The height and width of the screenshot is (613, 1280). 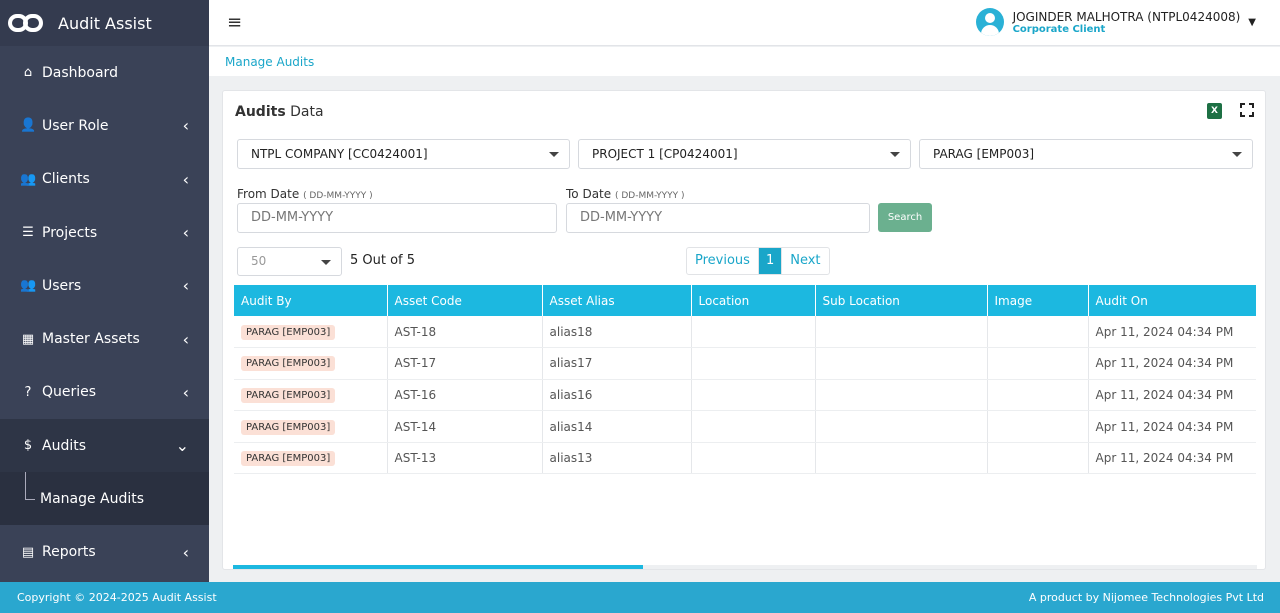 What do you see at coordinates (465, 458) in the screenshot?
I see `asset-code-cell: AST-13` at bounding box center [465, 458].